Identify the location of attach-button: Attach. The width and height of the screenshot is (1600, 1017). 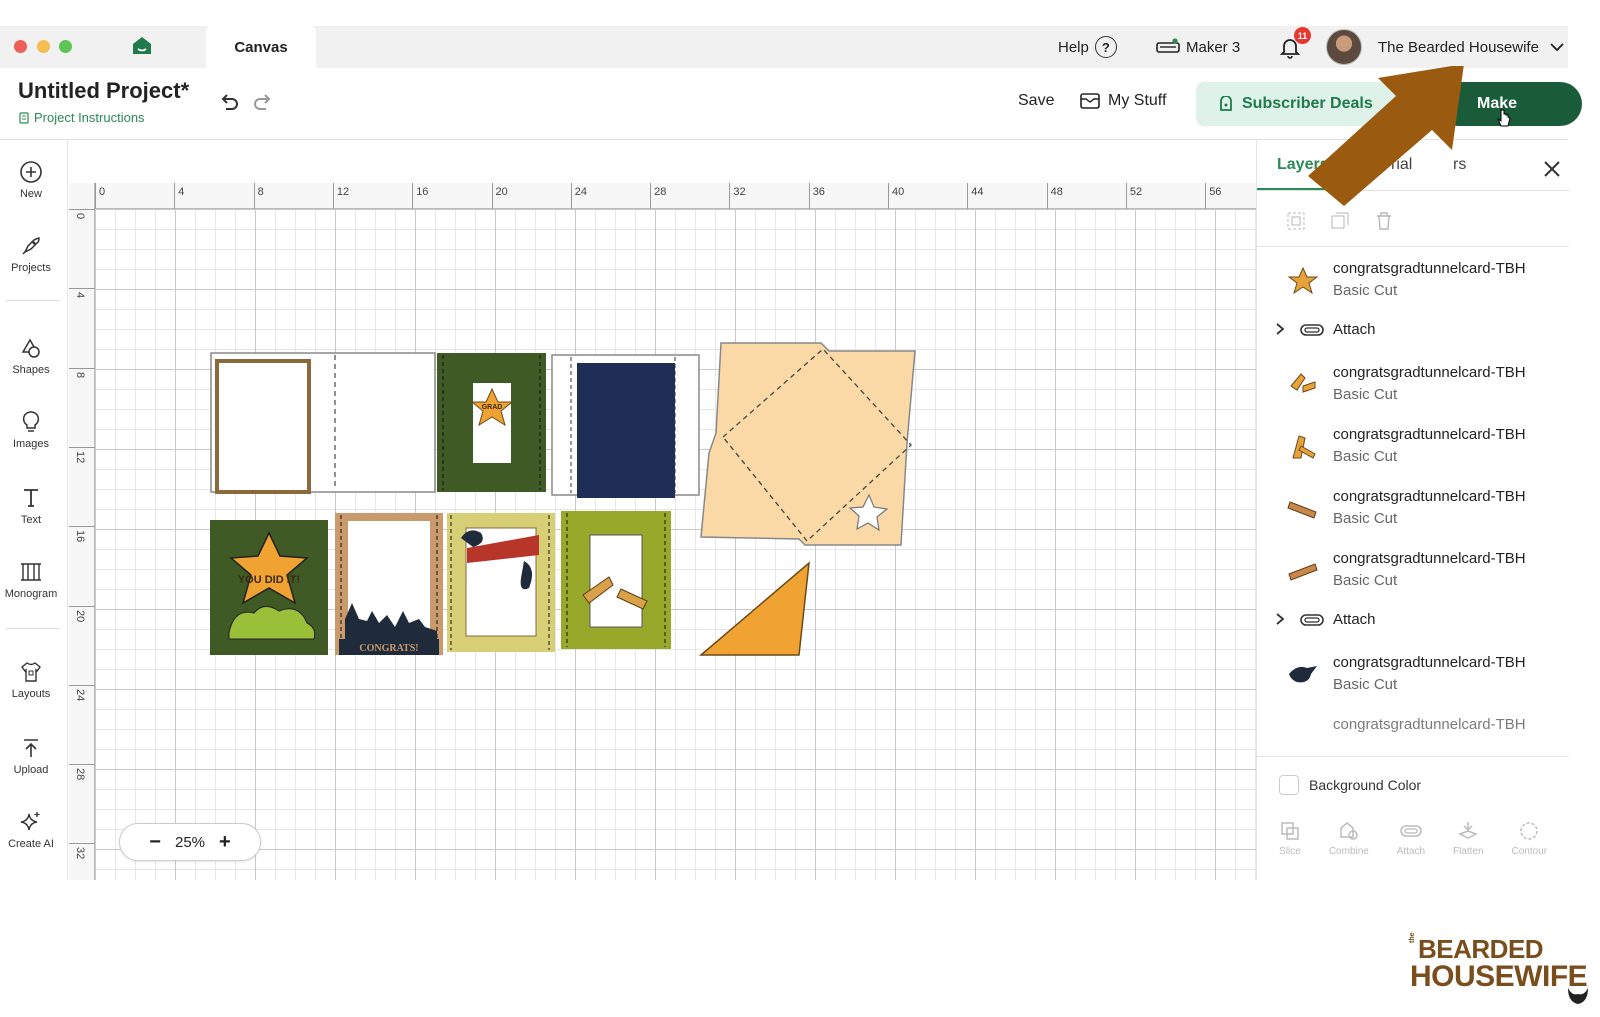
(1411, 846).